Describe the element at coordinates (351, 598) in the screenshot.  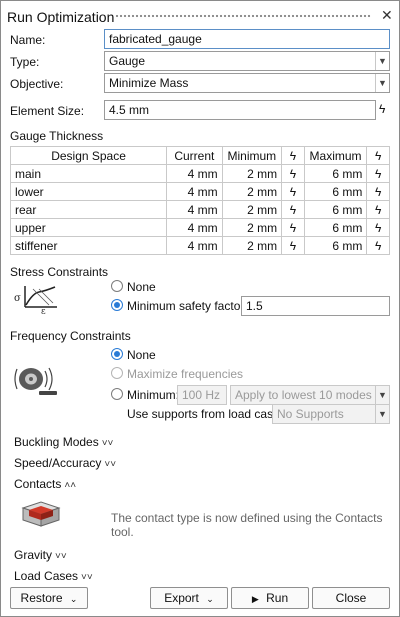
I see `close-button: Close` at that location.